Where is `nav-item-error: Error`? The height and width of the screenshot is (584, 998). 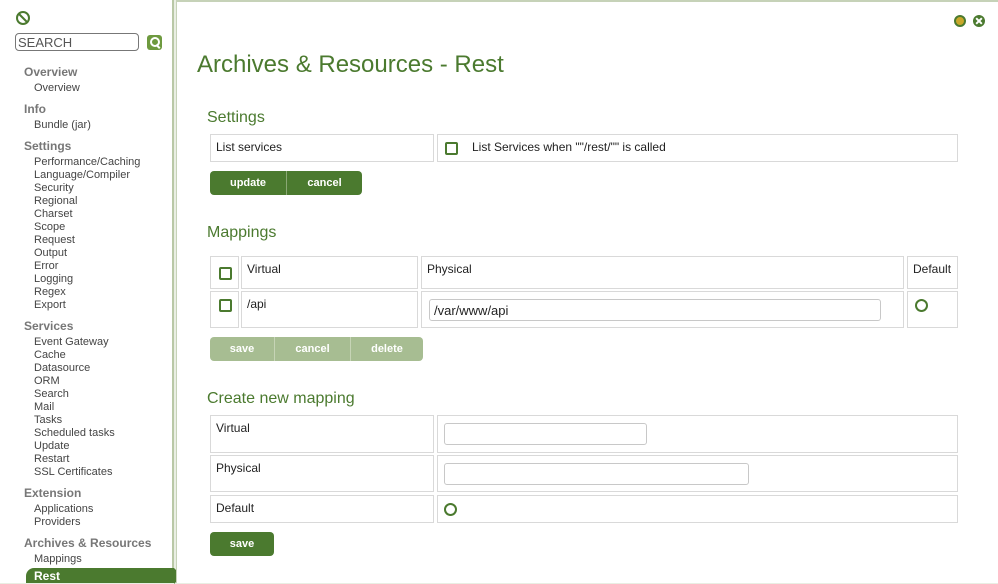
nav-item-error: Error is located at coordinates (46, 266).